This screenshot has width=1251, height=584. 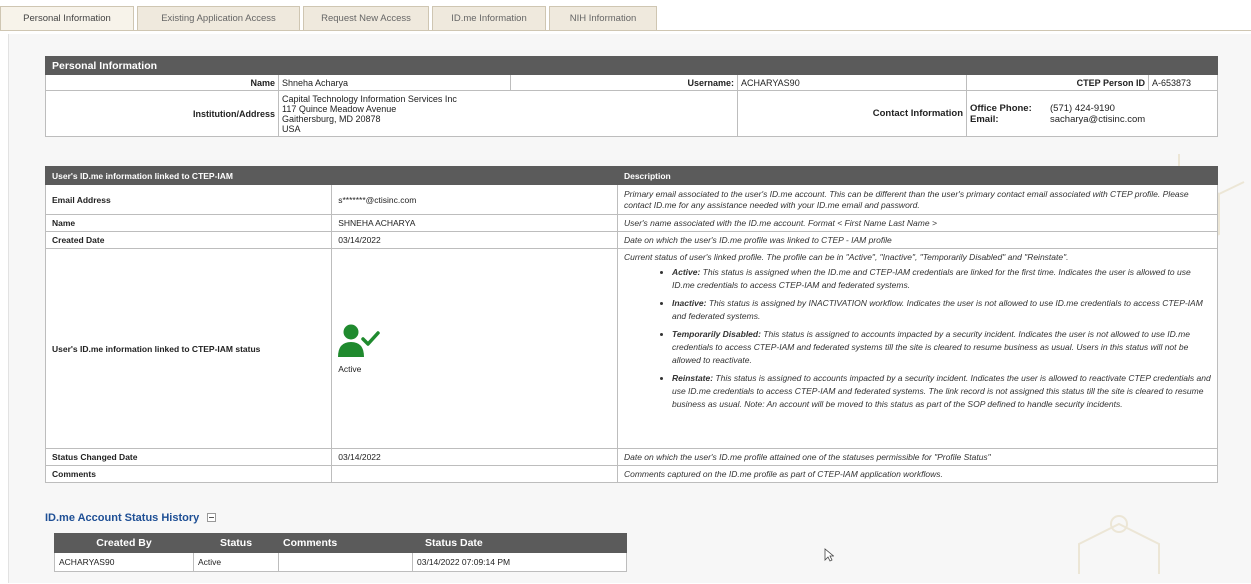 I want to click on ctep-person-id-value: A-653873, so click(x=1183, y=82).